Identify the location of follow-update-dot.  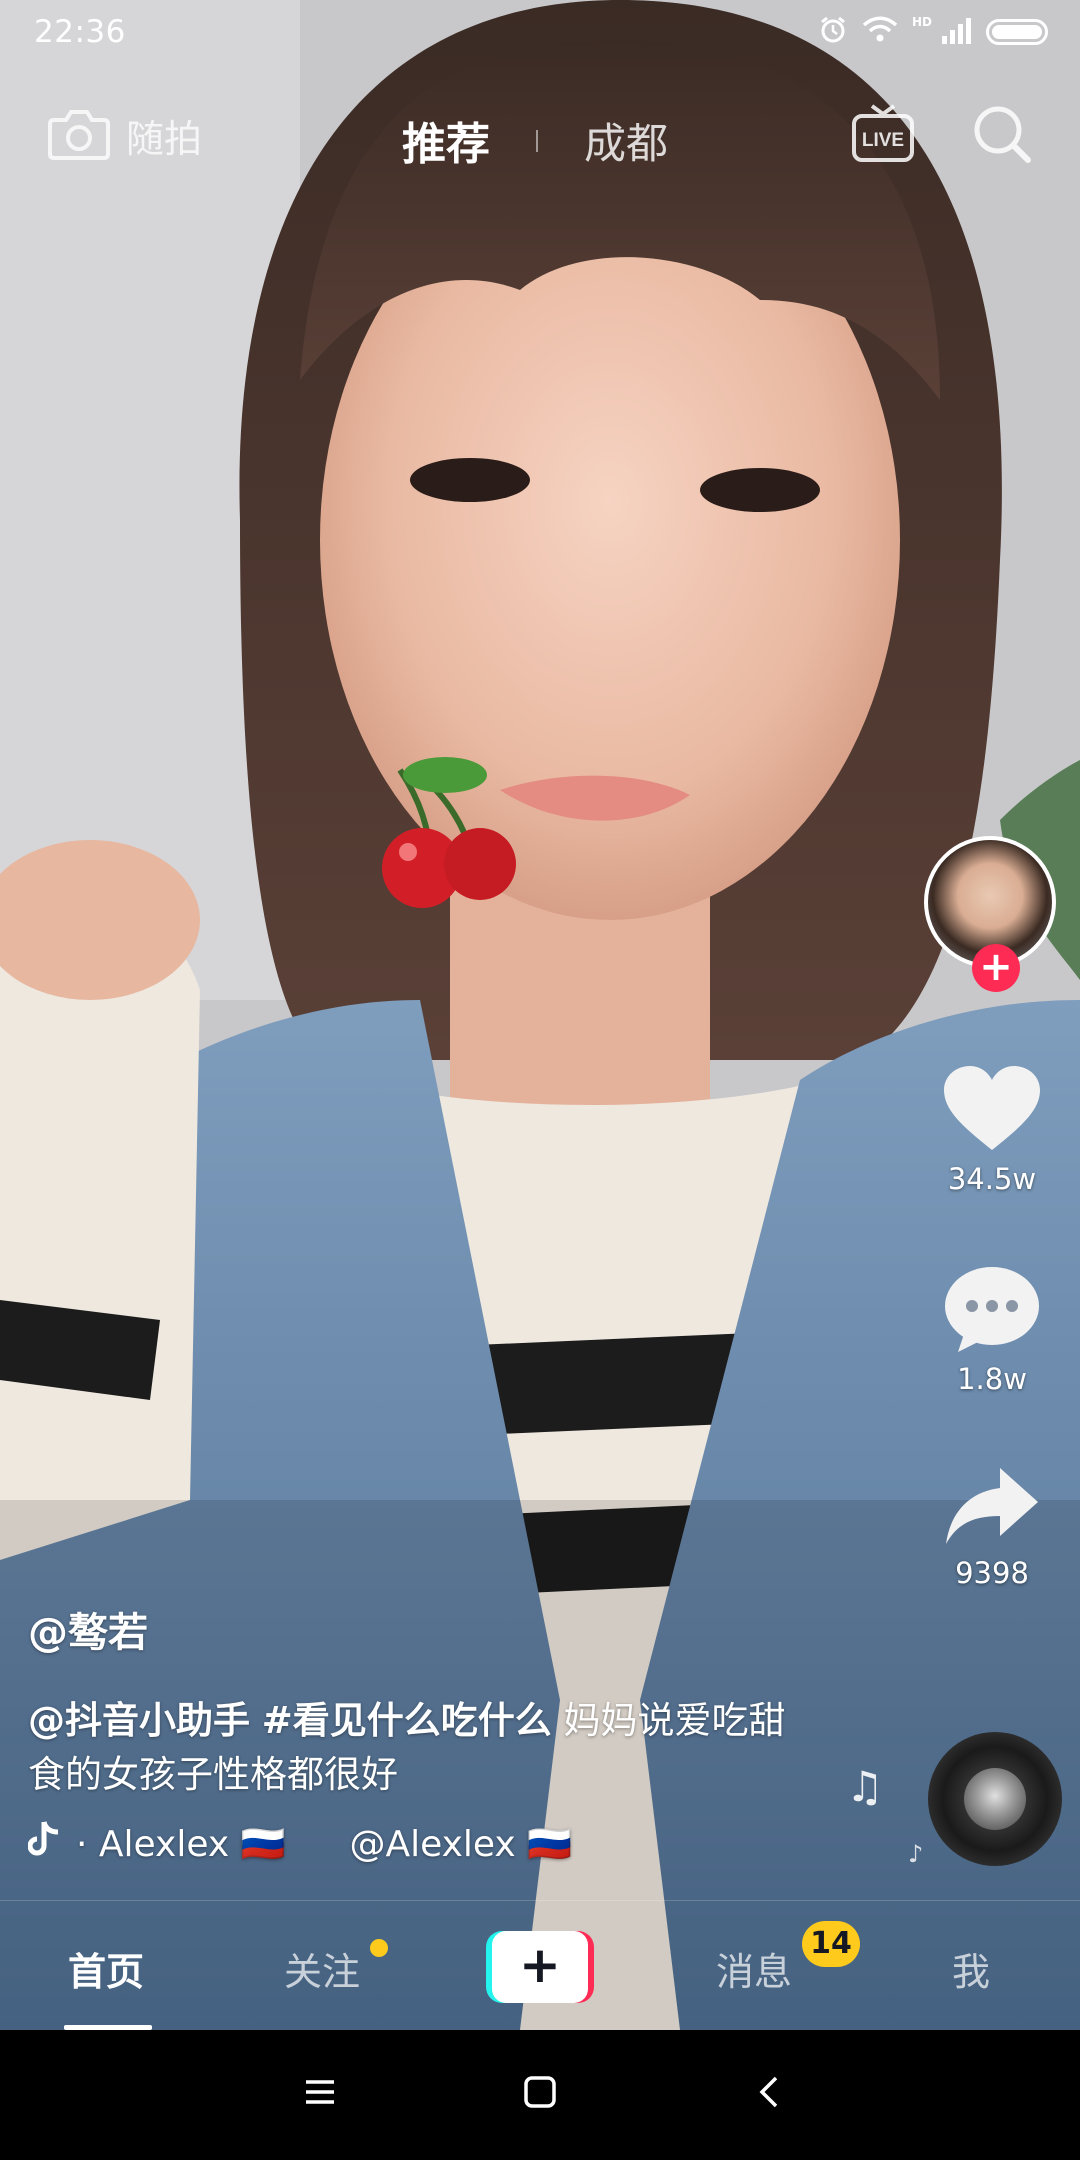
(379, 1948).